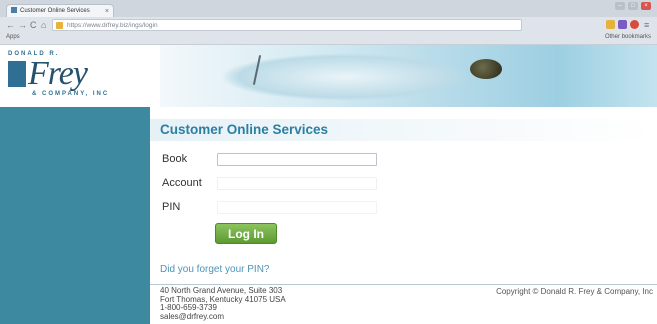 This screenshot has height=324, width=657. I want to click on menu-icon: ≡, so click(646, 25).